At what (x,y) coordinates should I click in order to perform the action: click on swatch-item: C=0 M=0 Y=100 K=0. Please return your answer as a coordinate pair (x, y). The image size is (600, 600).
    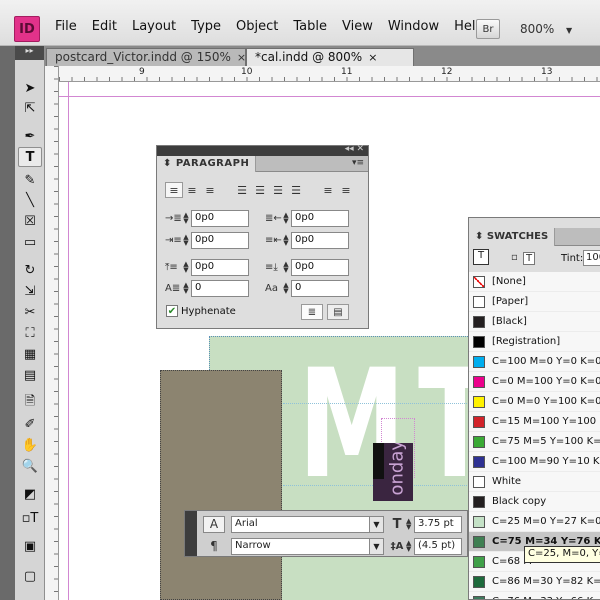
    Looking at the image, I should click on (534, 402).